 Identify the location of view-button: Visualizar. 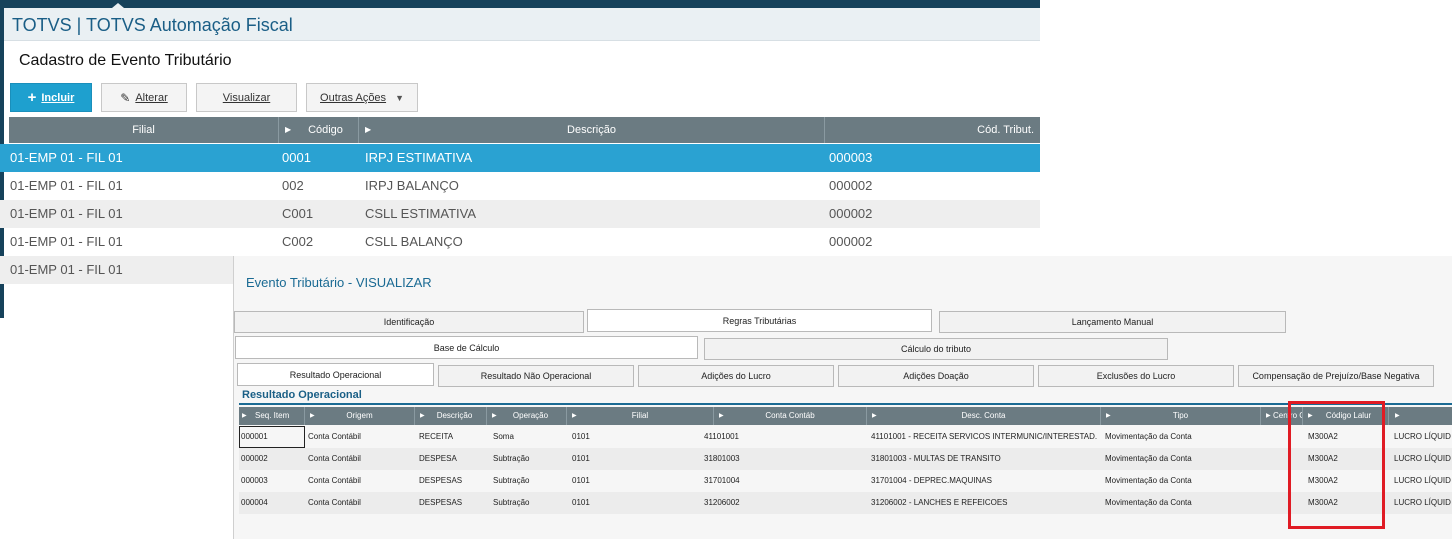
(246, 97).